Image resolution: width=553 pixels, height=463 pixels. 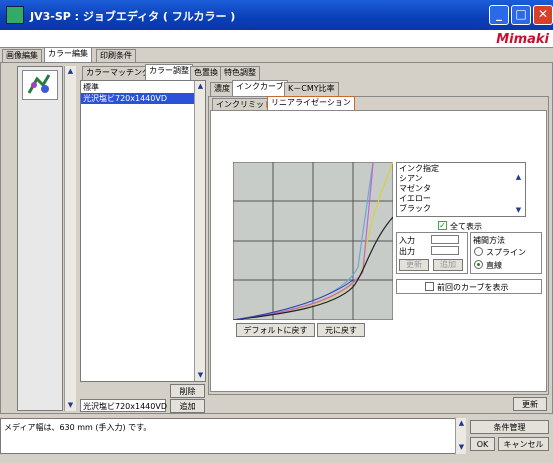 I want to click on show-all-checkbox: ✓, so click(x=442, y=225).